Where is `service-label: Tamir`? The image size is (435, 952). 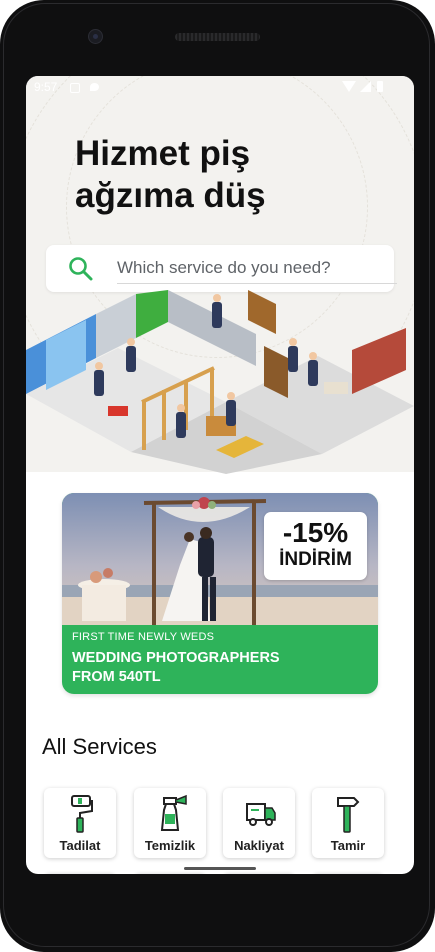 service-label: Tamir is located at coordinates (348, 845).